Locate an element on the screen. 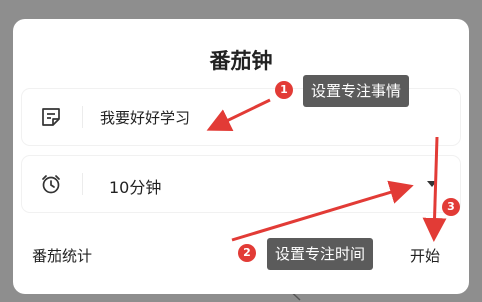 Image resolution: width=482 pixels, height=302 pixels. annotation-badge-3: 3 is located at coordinates (451, 207).